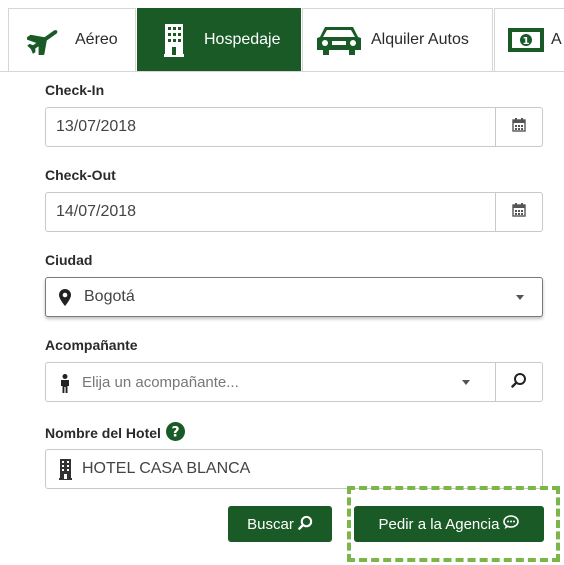 This screenshot has width=564, height=565. Describe the element at coordinates (65, 386) in the screenshot. I see `person-icon` at that location.